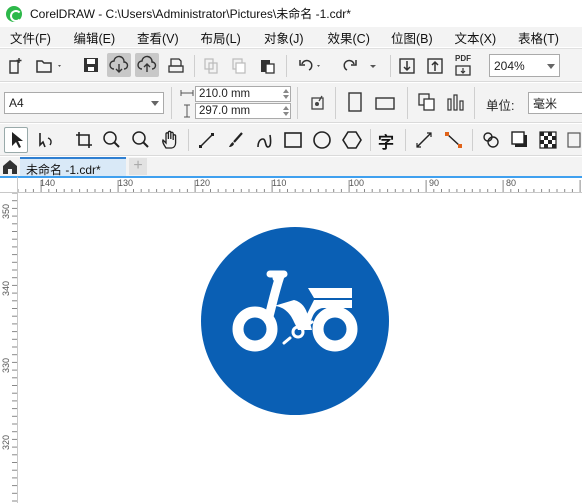 This screenshot has height=503, width=582. Describe the element at coordinates (477, 37) in the screenshot. I see `menu-text: 文本(X)` at that location.